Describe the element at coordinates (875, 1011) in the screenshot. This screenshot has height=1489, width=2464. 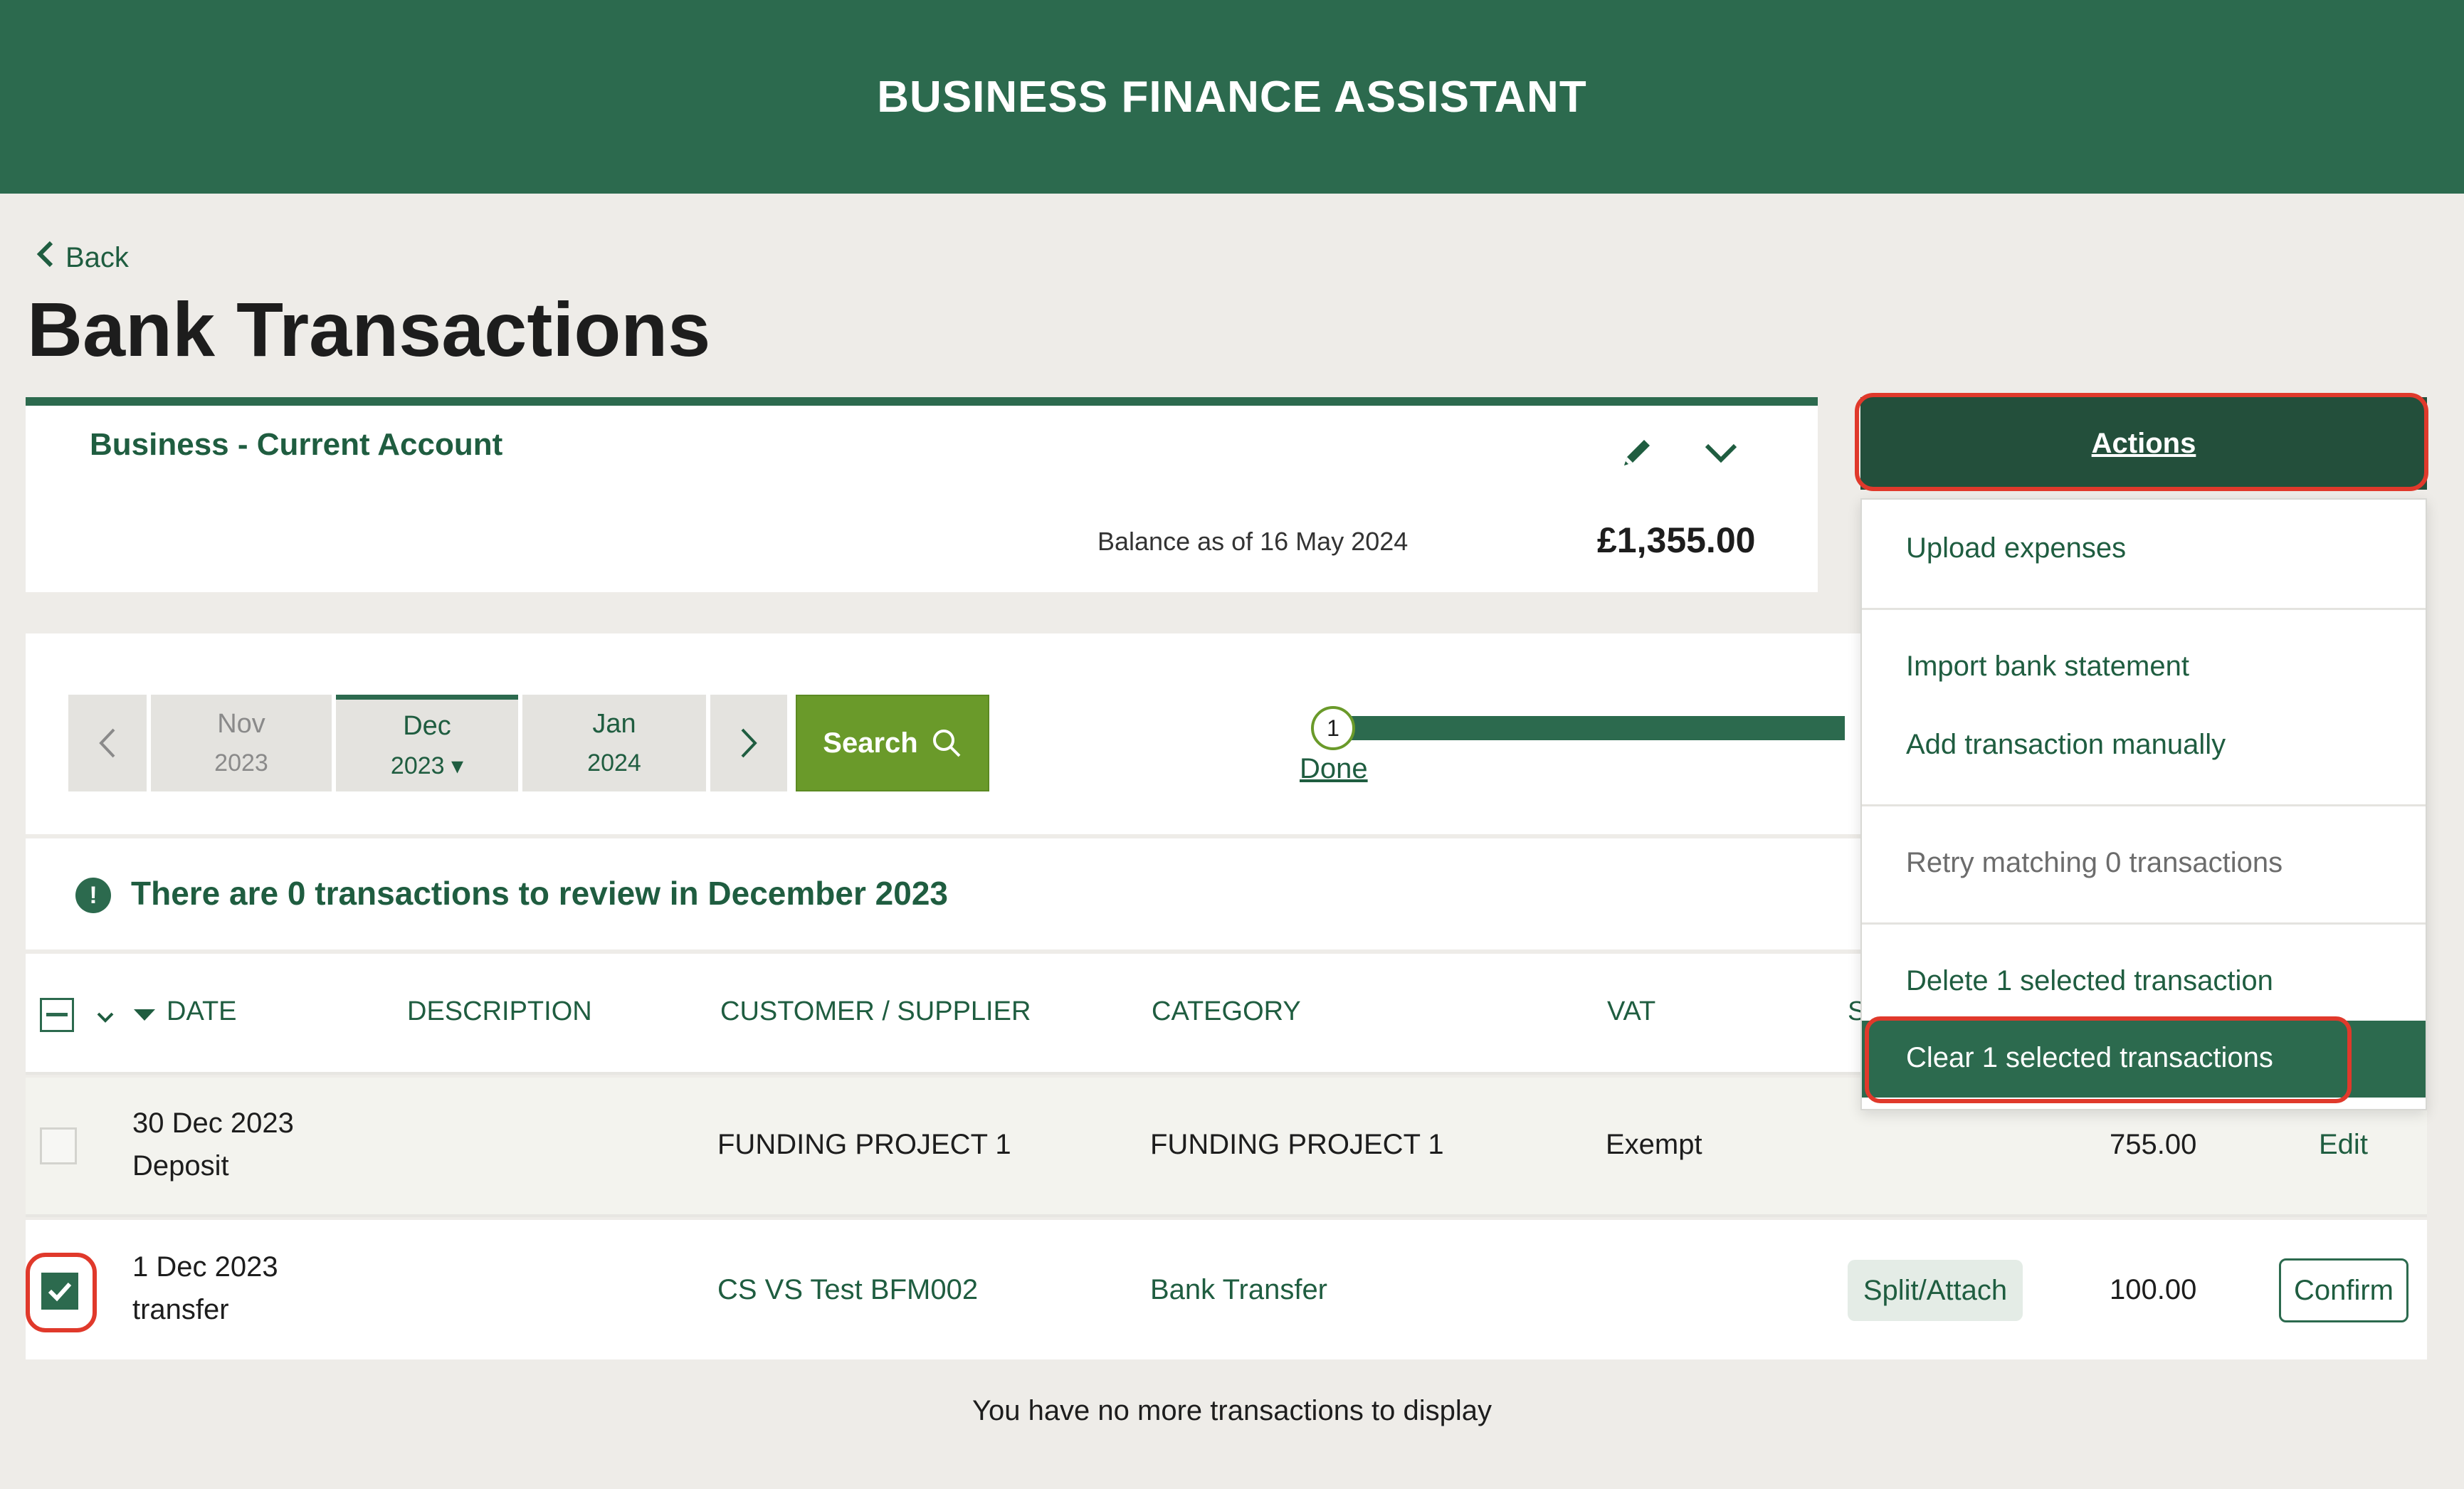
I see `column-customer-supplier: CUSTOMER / SUPPLIER` at that location.